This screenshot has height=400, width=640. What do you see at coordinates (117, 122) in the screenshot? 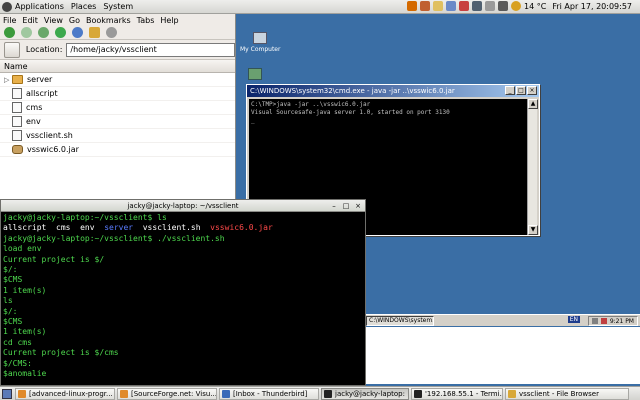
I see `list-item: env` at bounding box center [117, 122].